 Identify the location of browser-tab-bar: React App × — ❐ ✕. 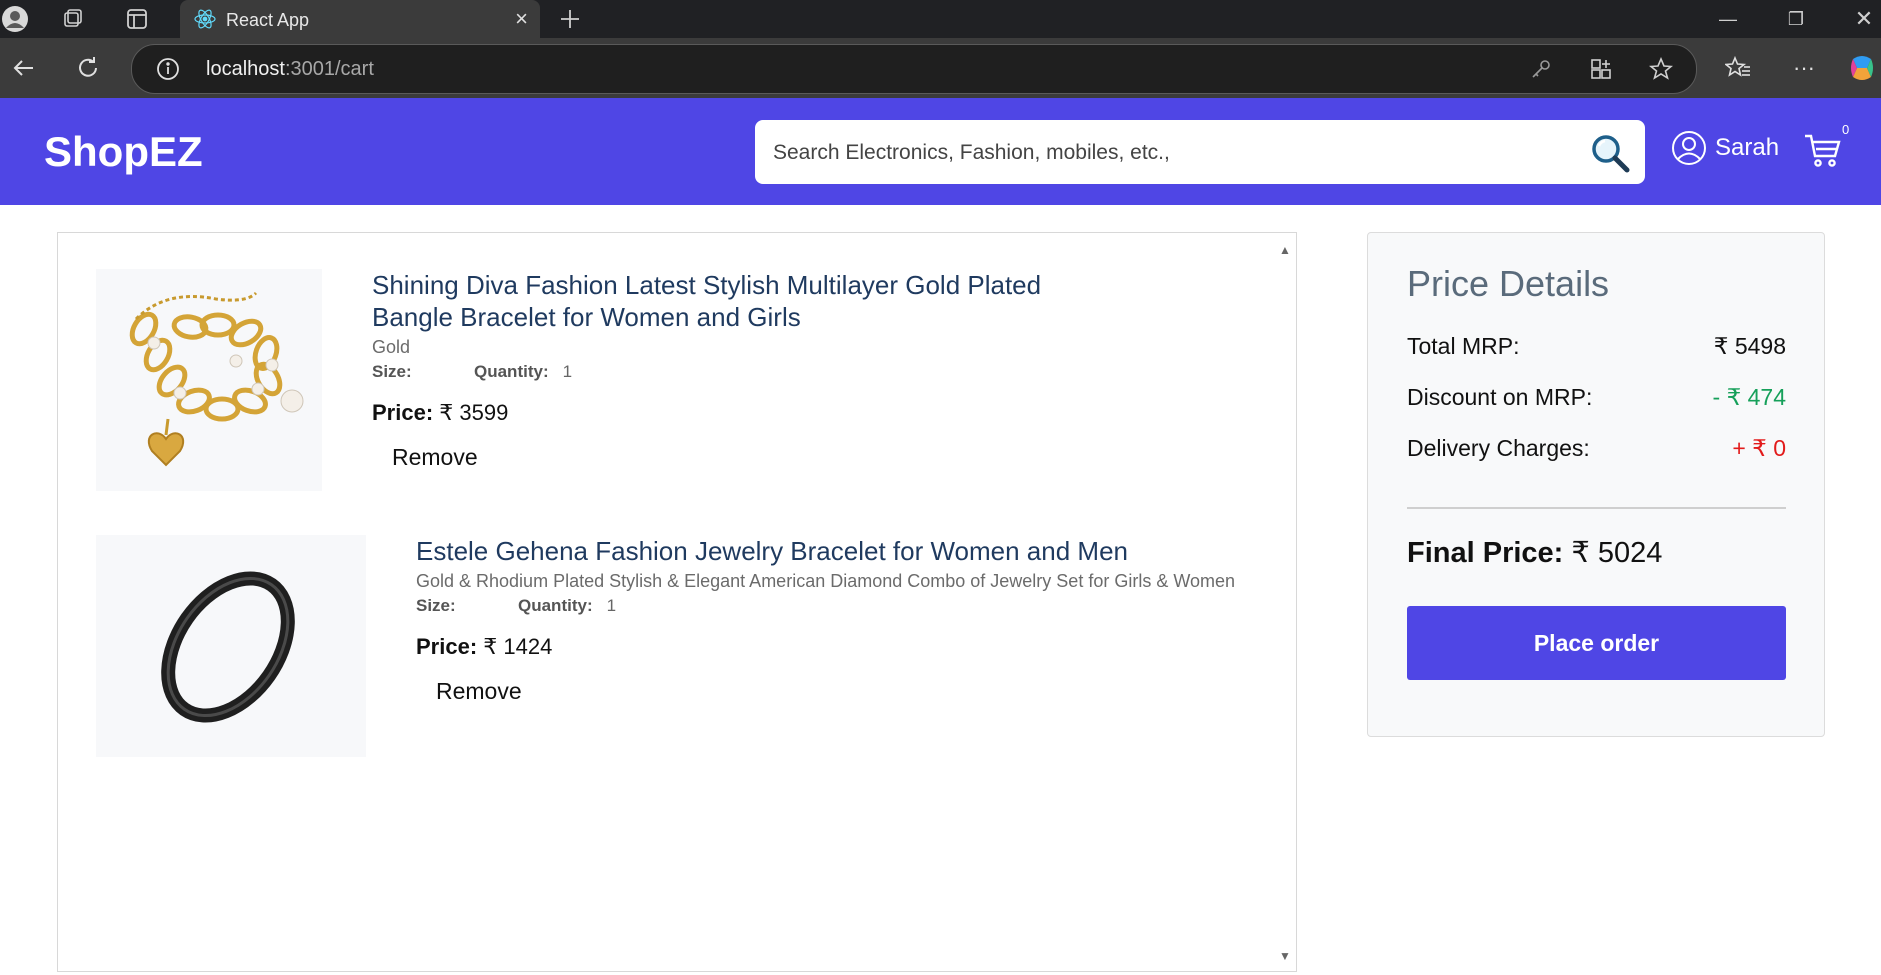
(940, 19).